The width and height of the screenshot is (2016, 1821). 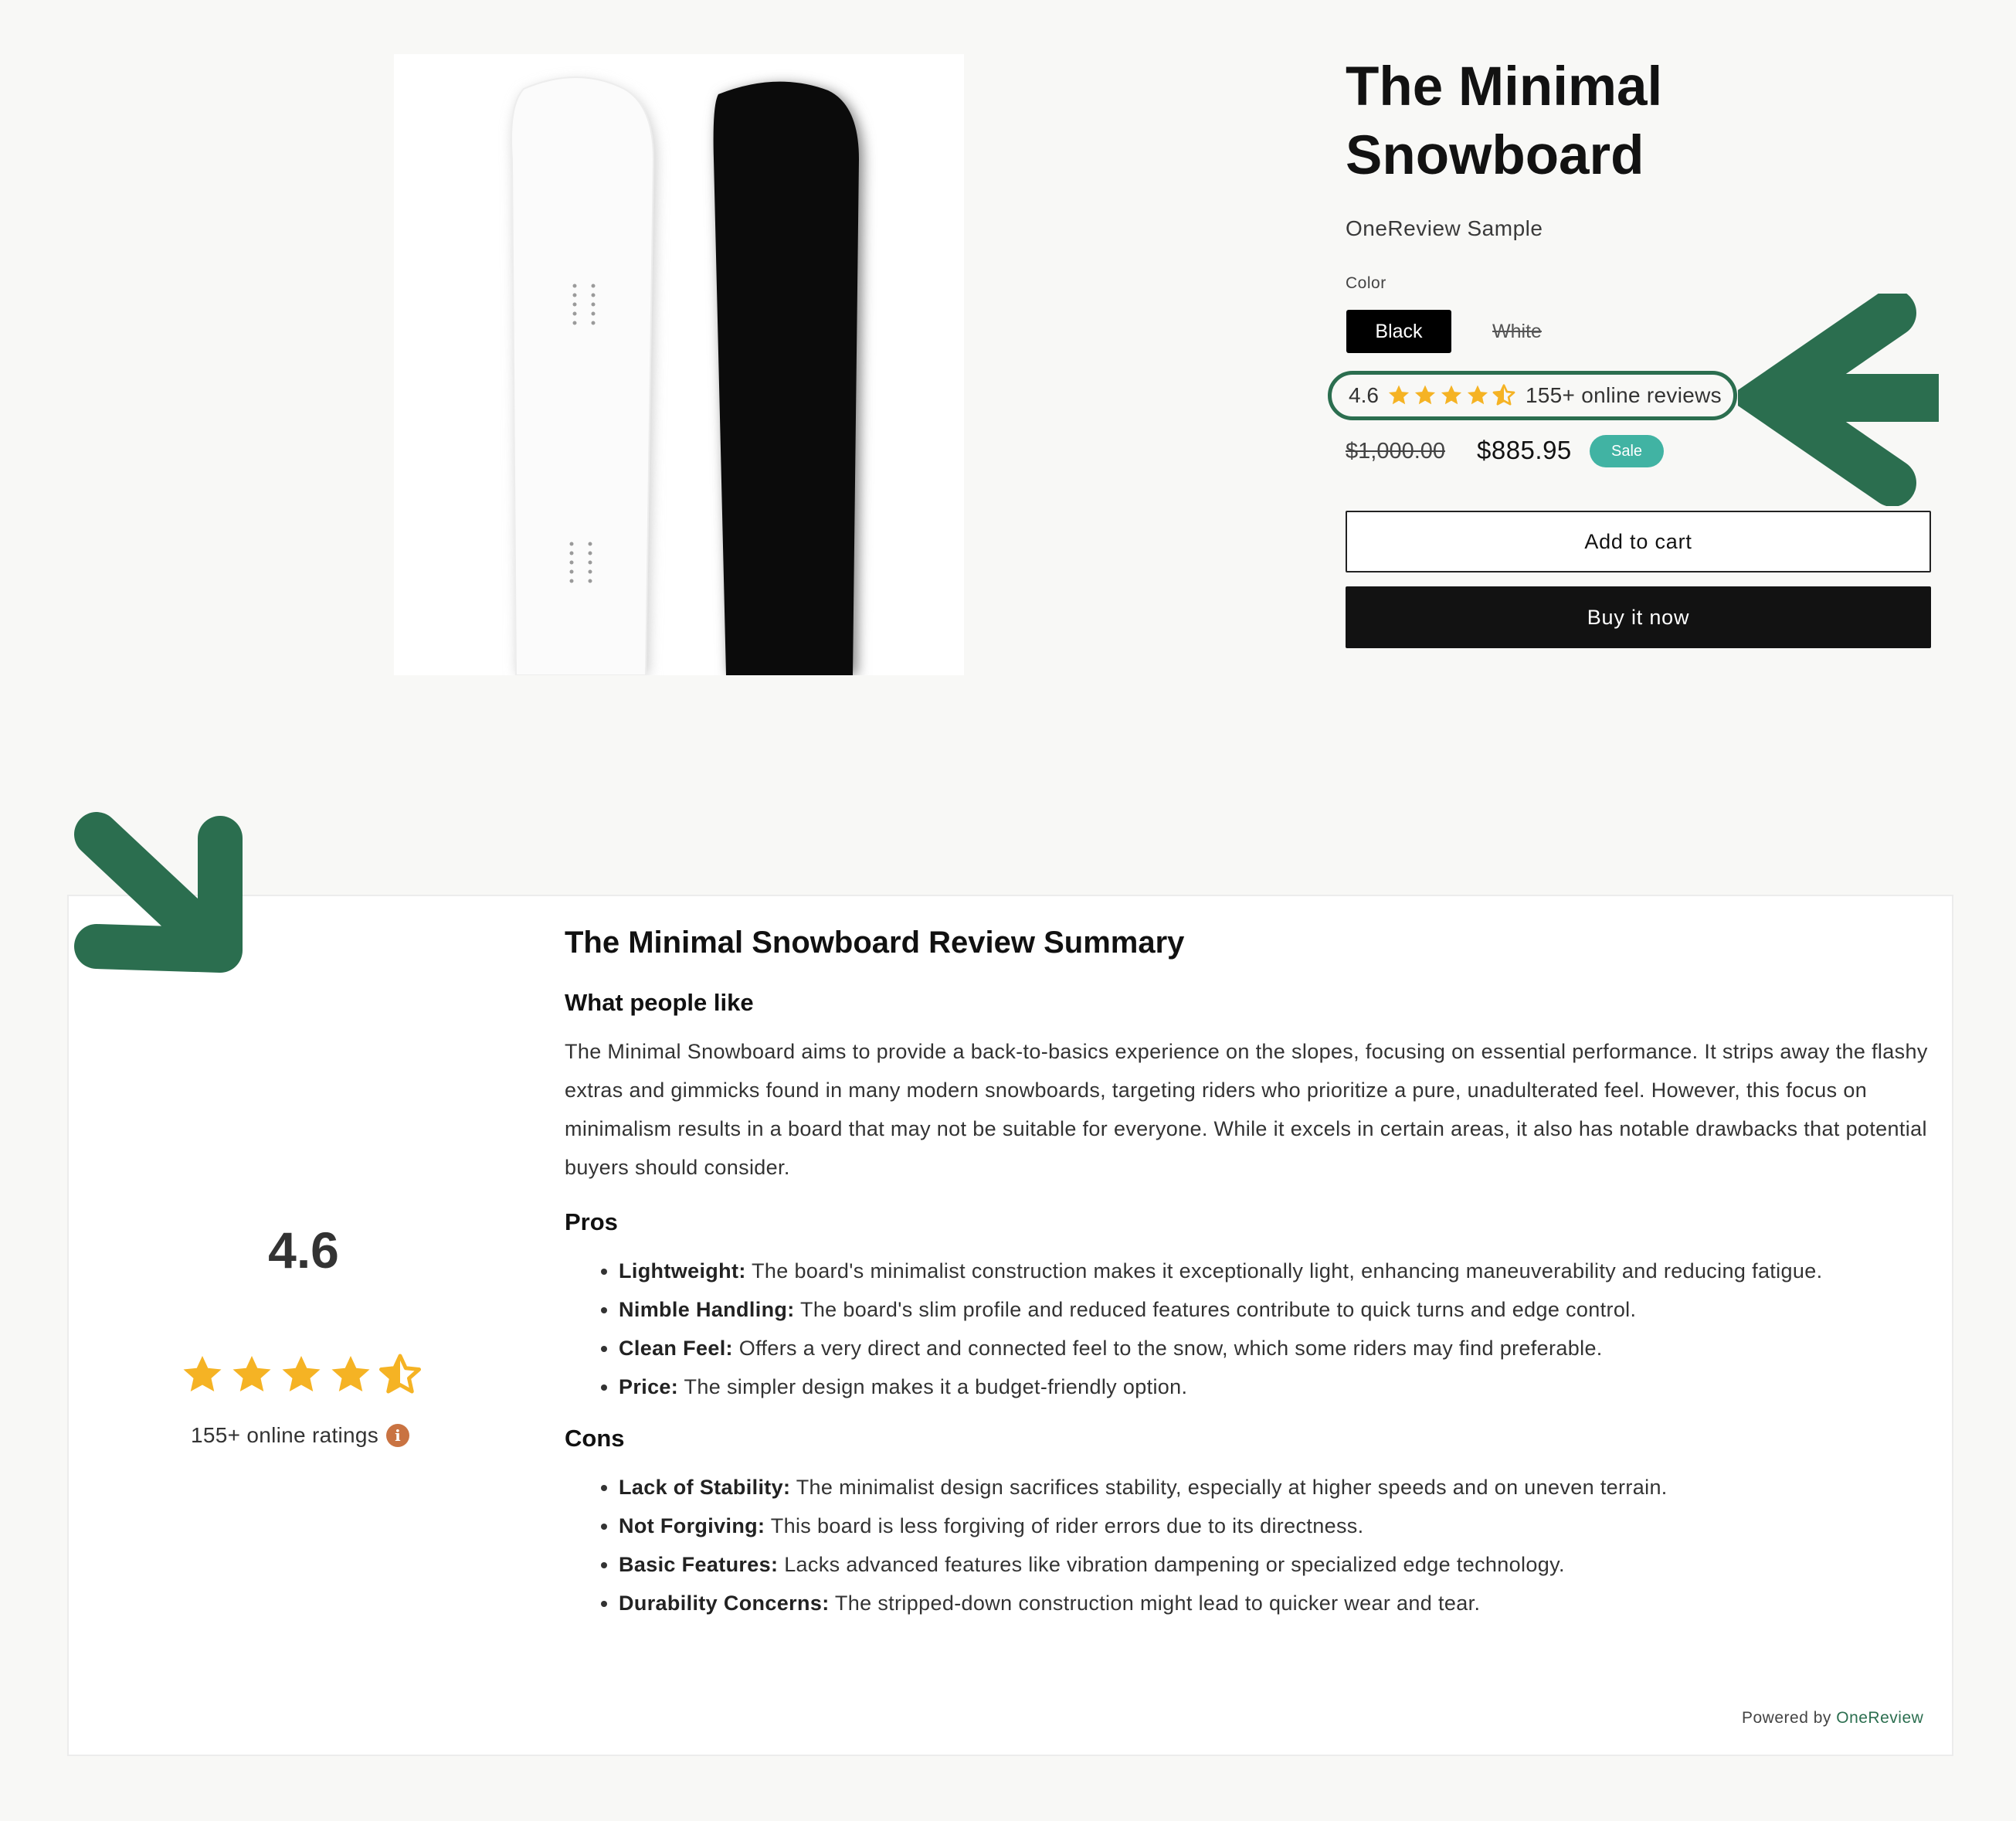 I want to click on arrow-down-right-icon, so click(x=158, y=892).